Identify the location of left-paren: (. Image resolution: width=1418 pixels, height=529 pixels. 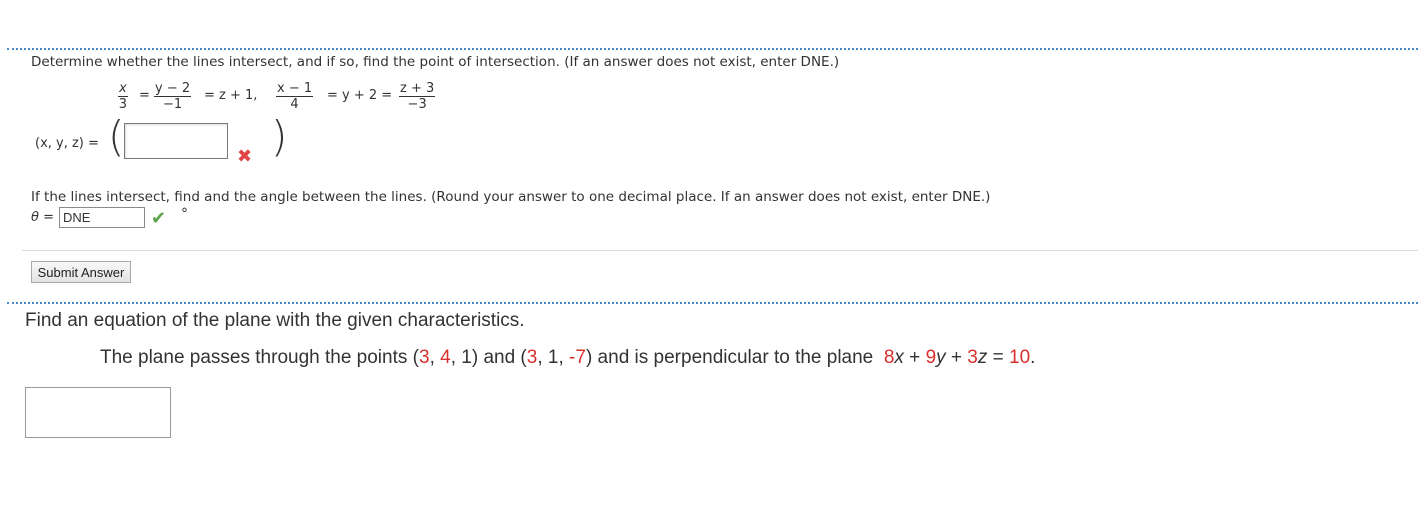
(116, 136).